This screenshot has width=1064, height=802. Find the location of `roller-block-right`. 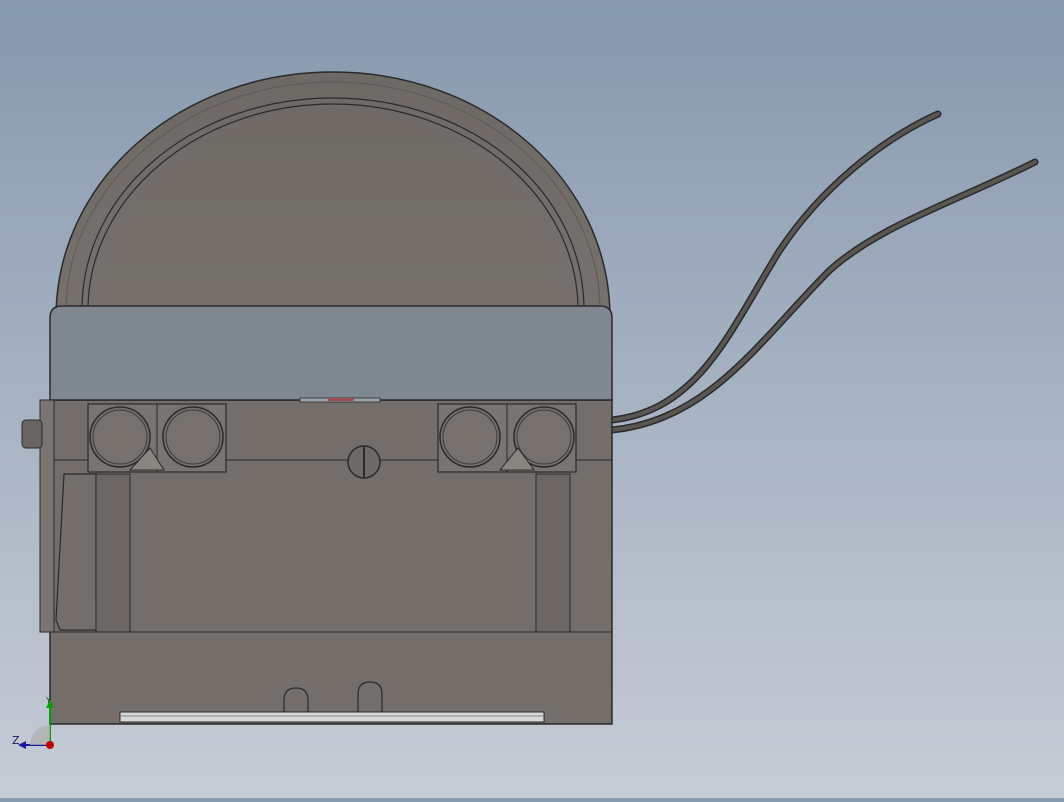

roller-block-right is located at coordinates (507, 438).